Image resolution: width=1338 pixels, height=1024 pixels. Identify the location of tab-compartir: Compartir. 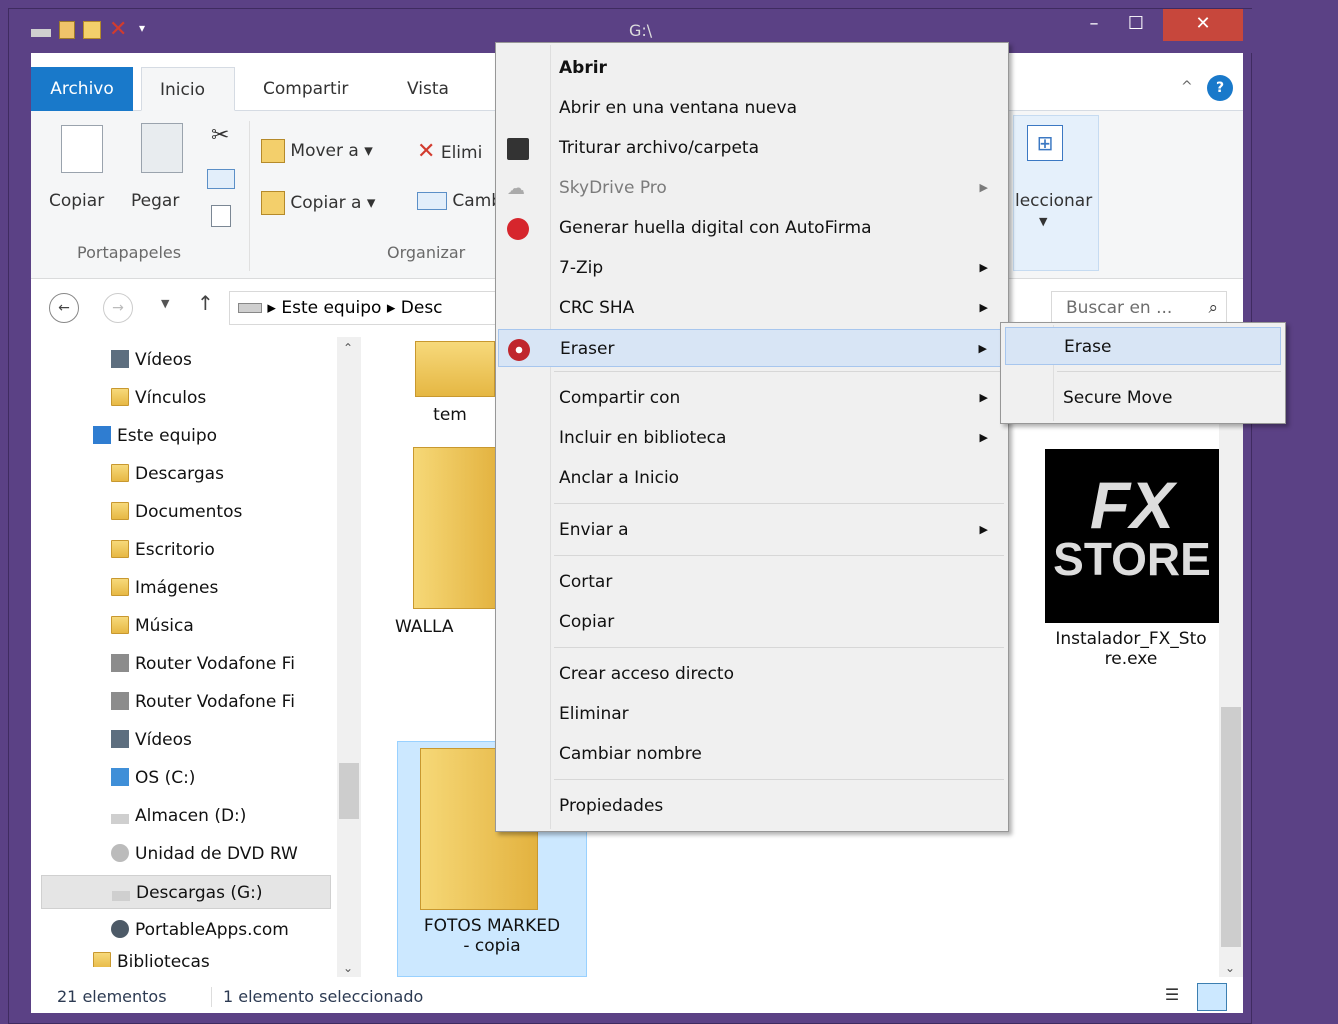
(305, 89).